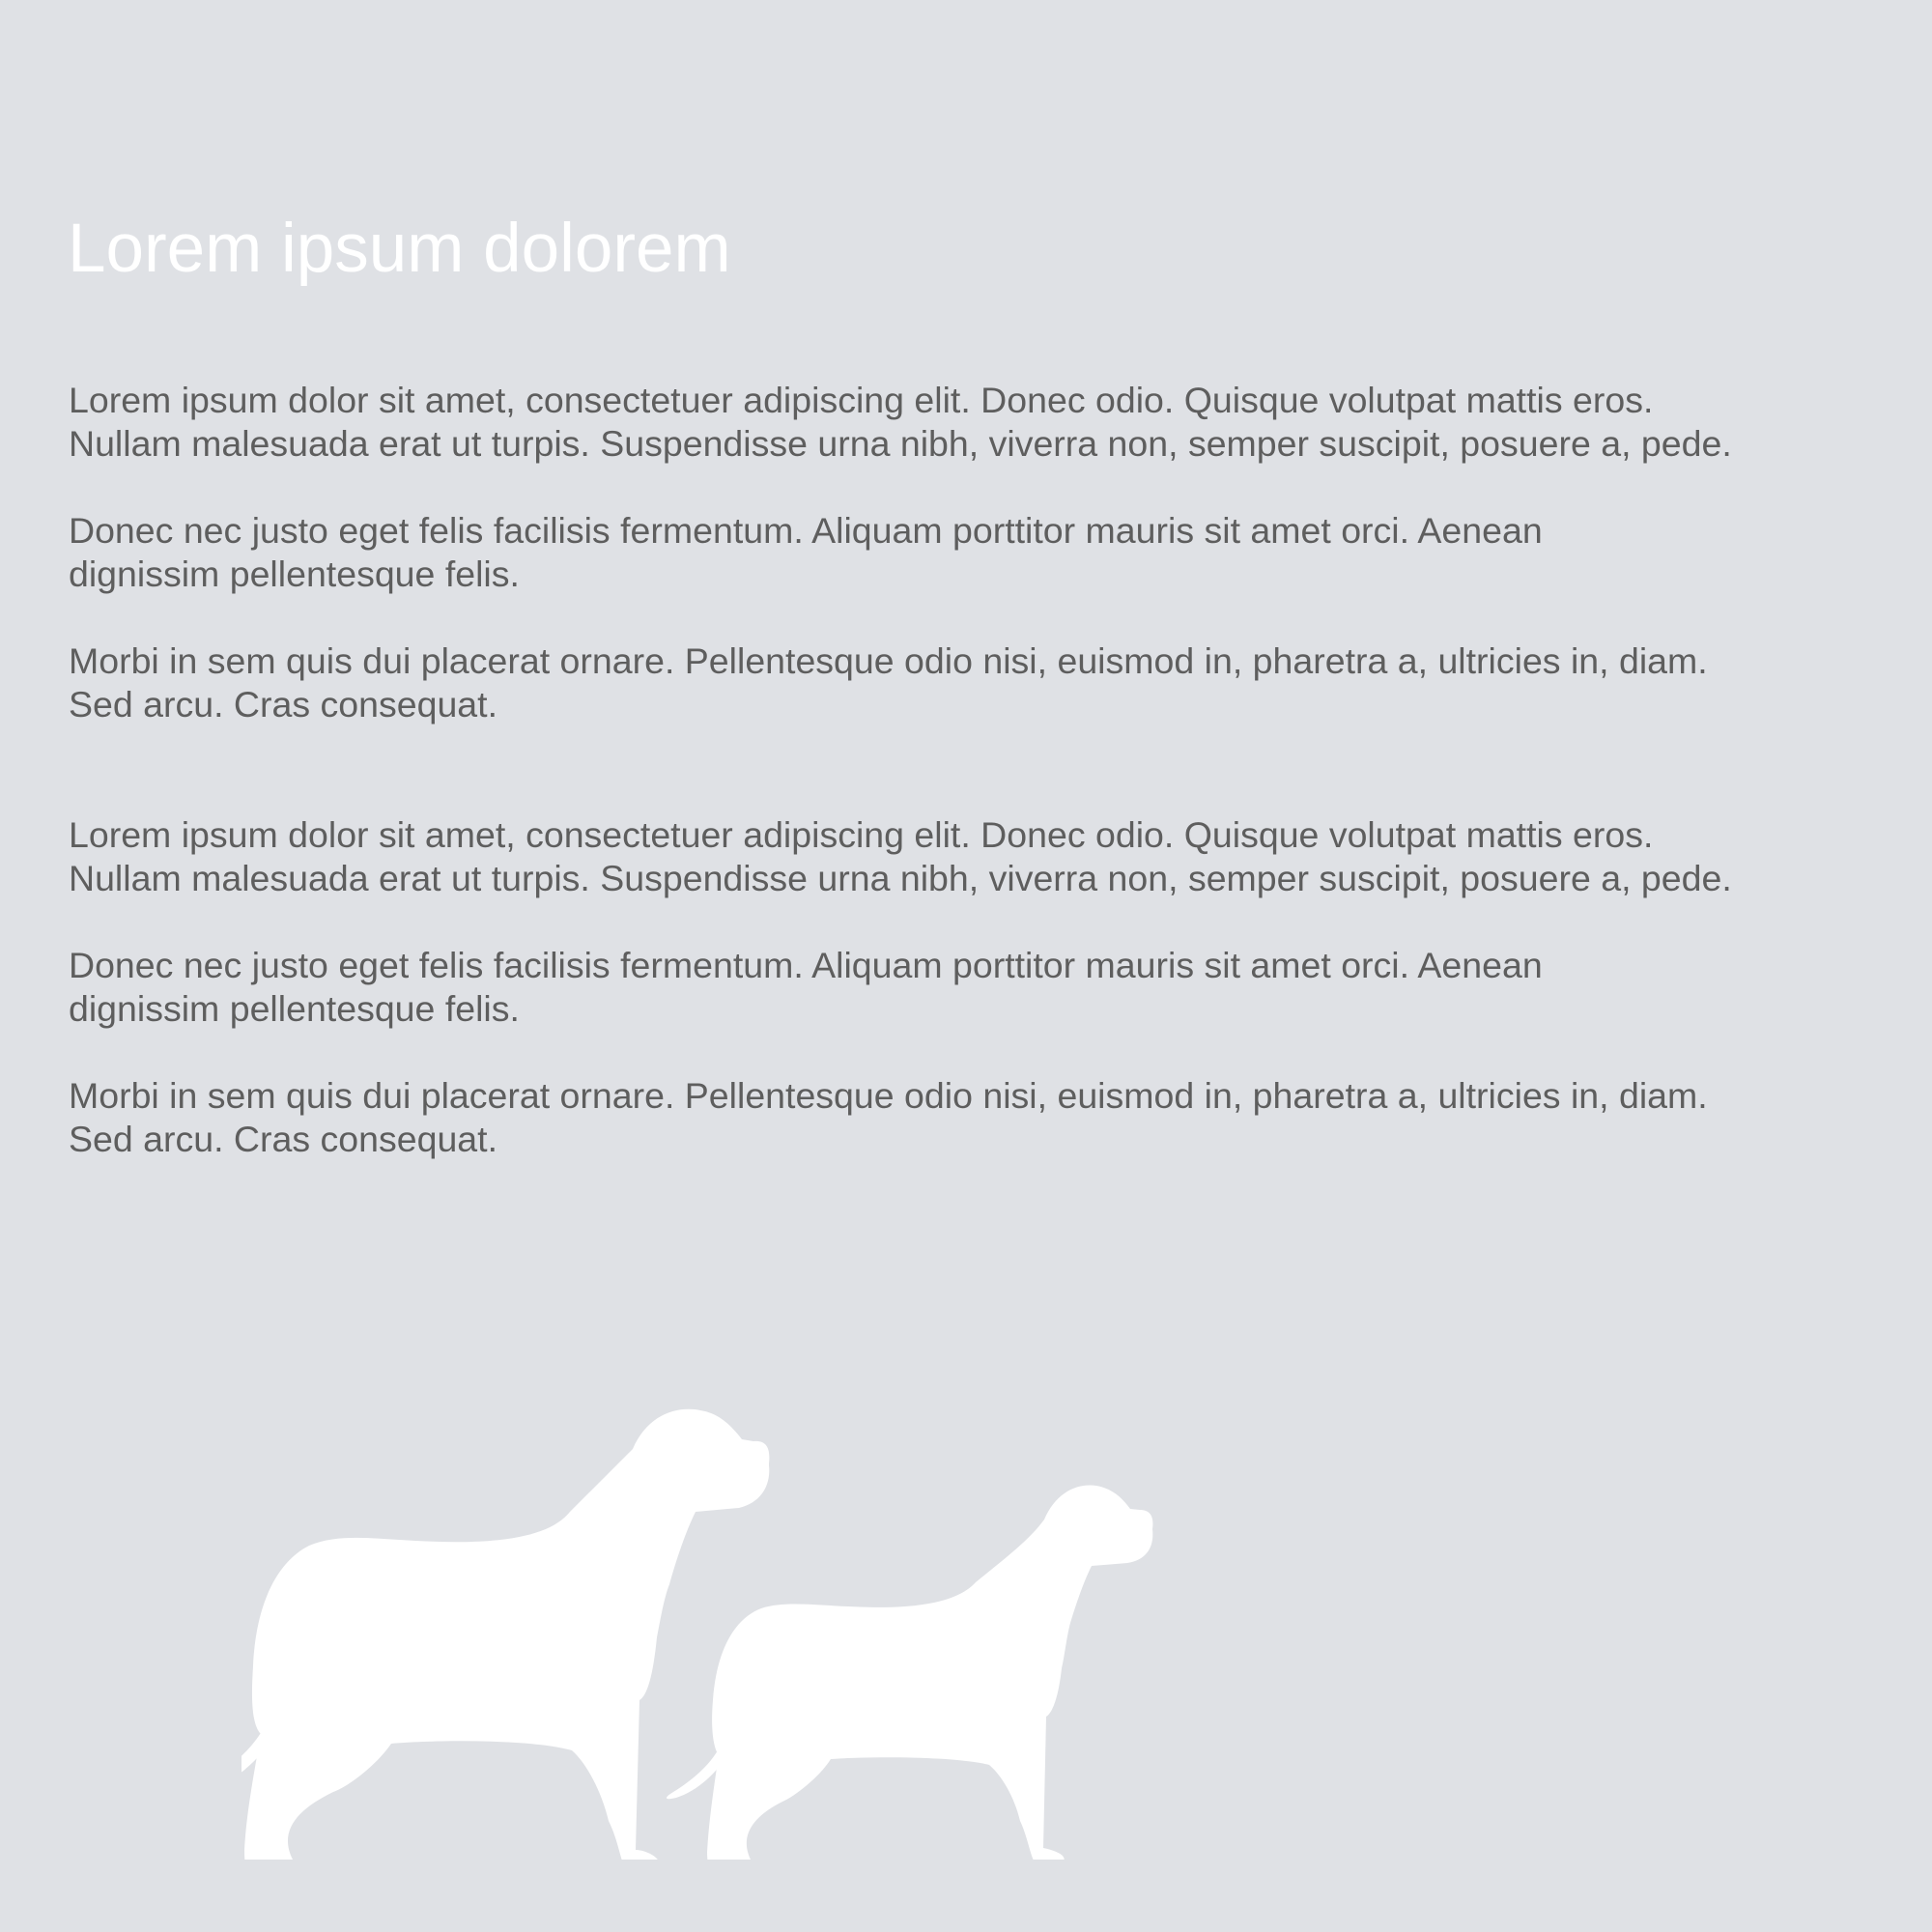  Describe the element at coordinates (506, 1634) in the screenshot. I see `large-dog-silhouette-icon` at that location.